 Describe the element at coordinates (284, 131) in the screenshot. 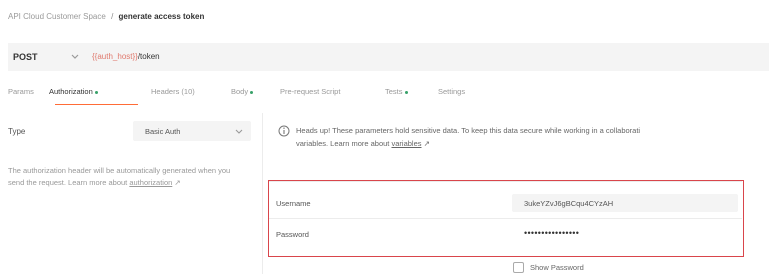

I see `info-icon` at that location.